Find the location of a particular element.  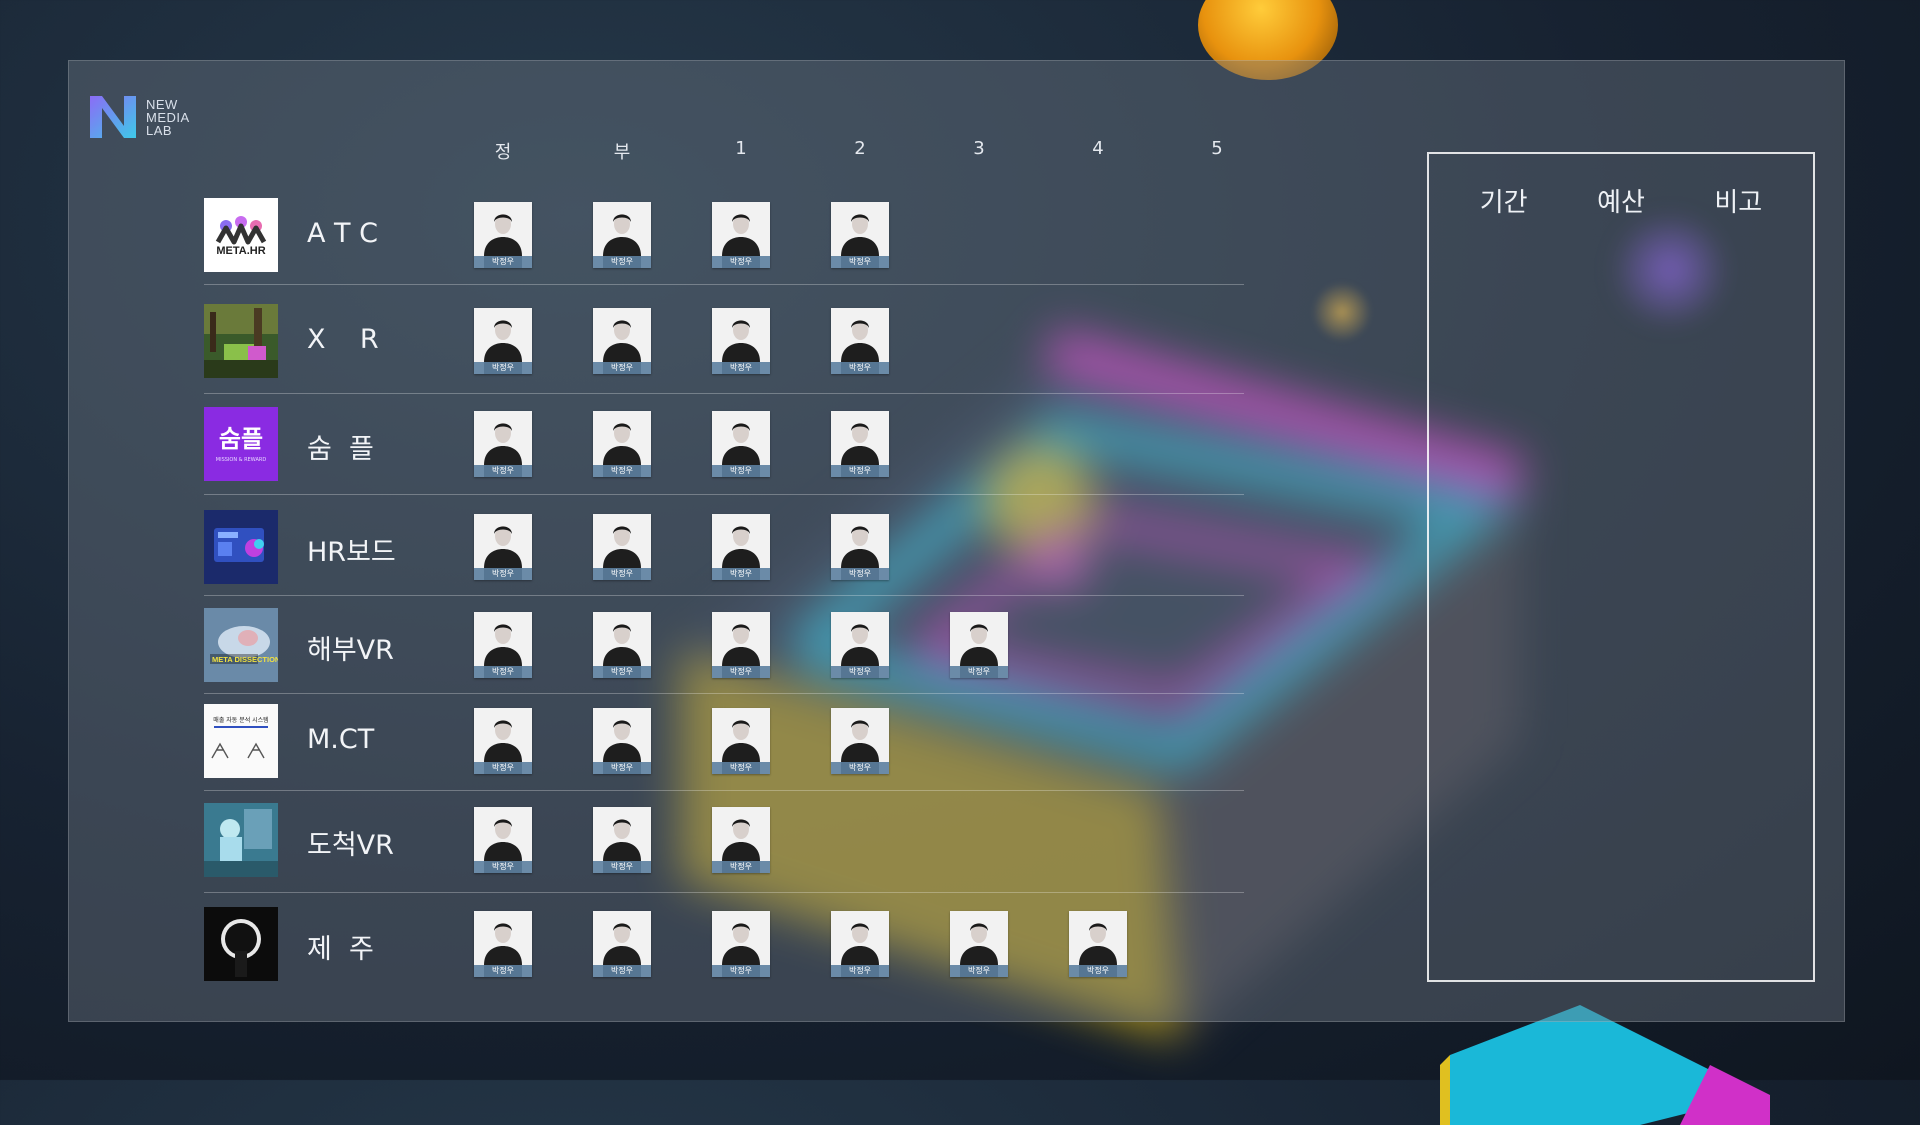

svg-text: META DISSECTION is located at coordinates (245, 659).